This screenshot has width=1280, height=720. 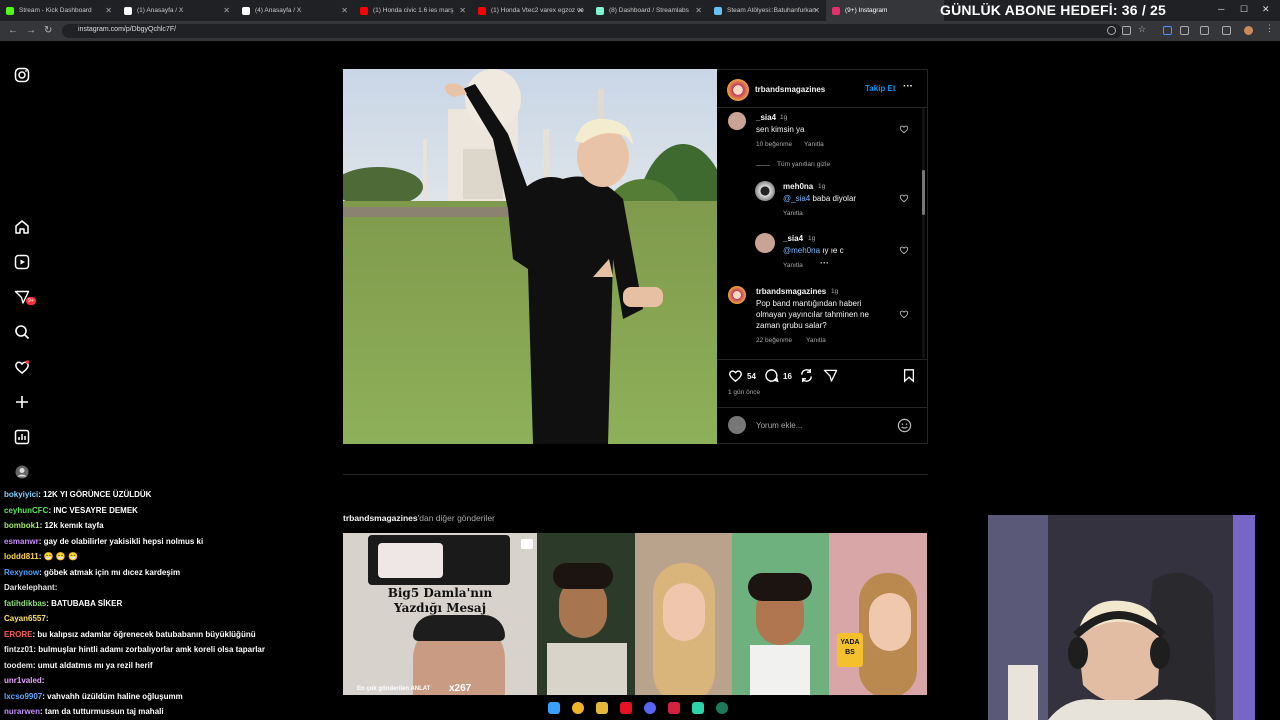 I want to click on mention-link: @_sia4, so click(x=796, y=198).